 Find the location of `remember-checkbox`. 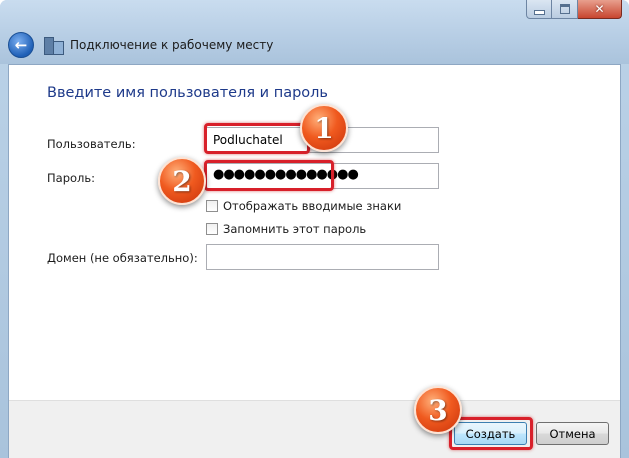

remember-checkbox is located at coordinates (212, 229).